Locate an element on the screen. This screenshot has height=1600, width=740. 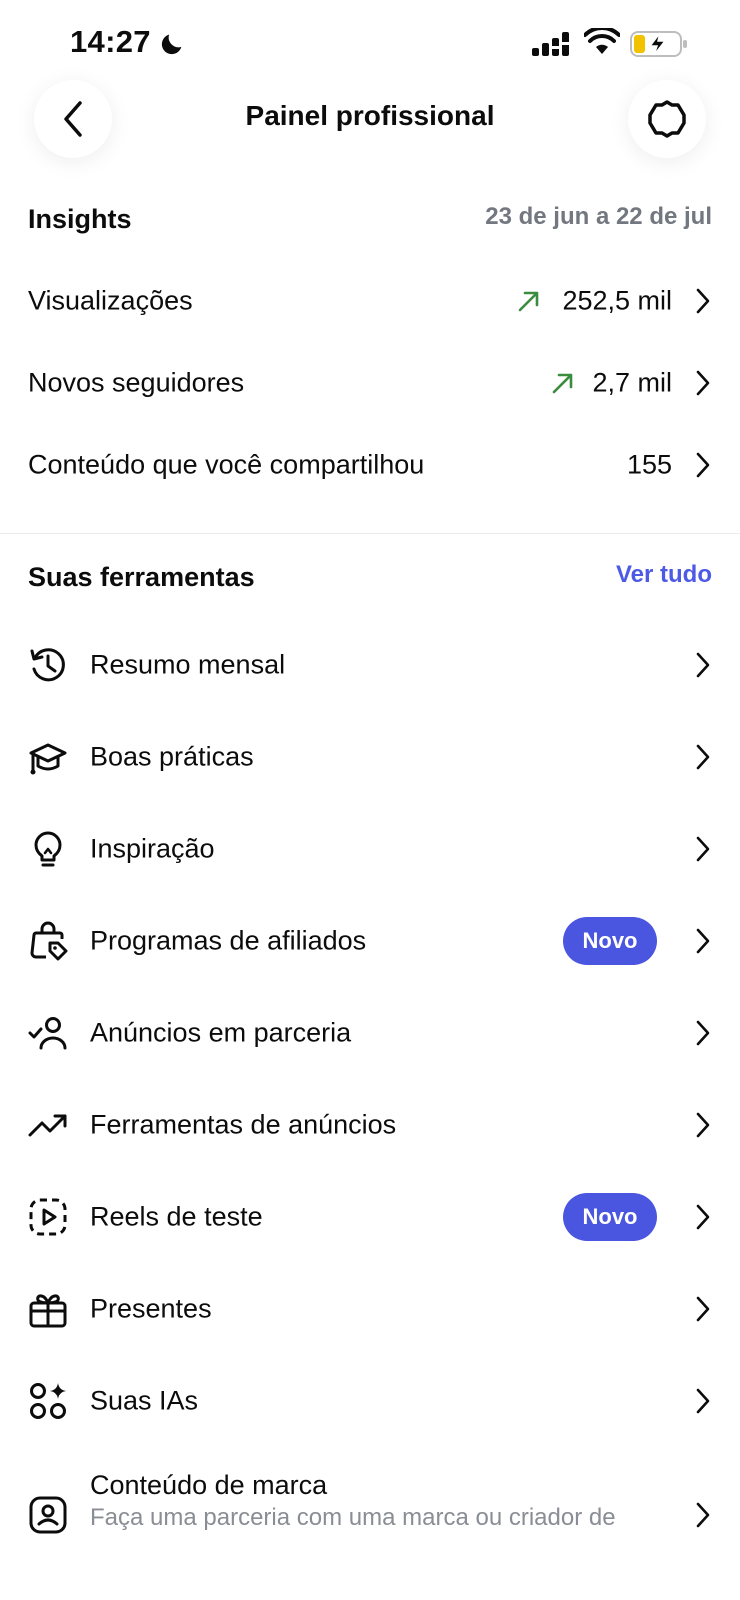
tool-row-inspiration: Inspiração is located at coordinates (370, 849).